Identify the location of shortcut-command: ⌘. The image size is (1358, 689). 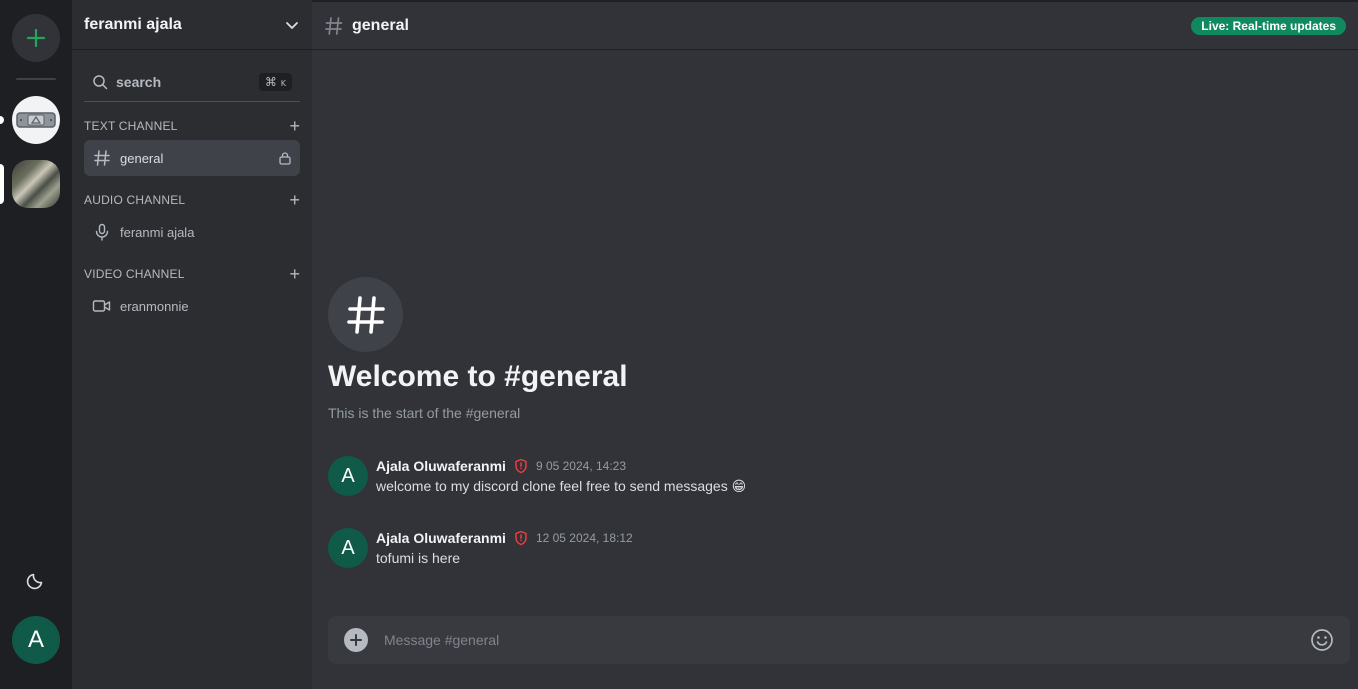
(270, 81).